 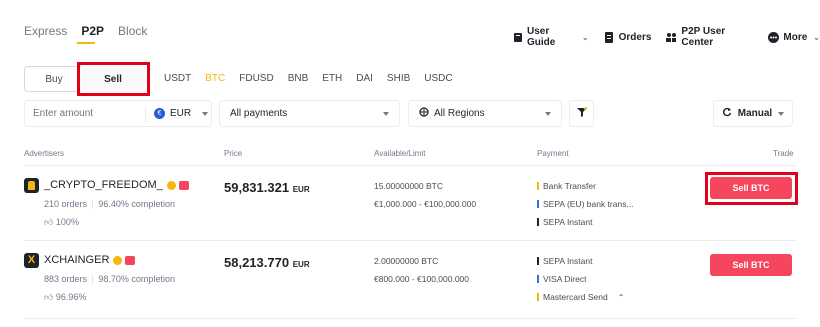 I want to click on orders-link: Orders, so click(x=627, y=37).